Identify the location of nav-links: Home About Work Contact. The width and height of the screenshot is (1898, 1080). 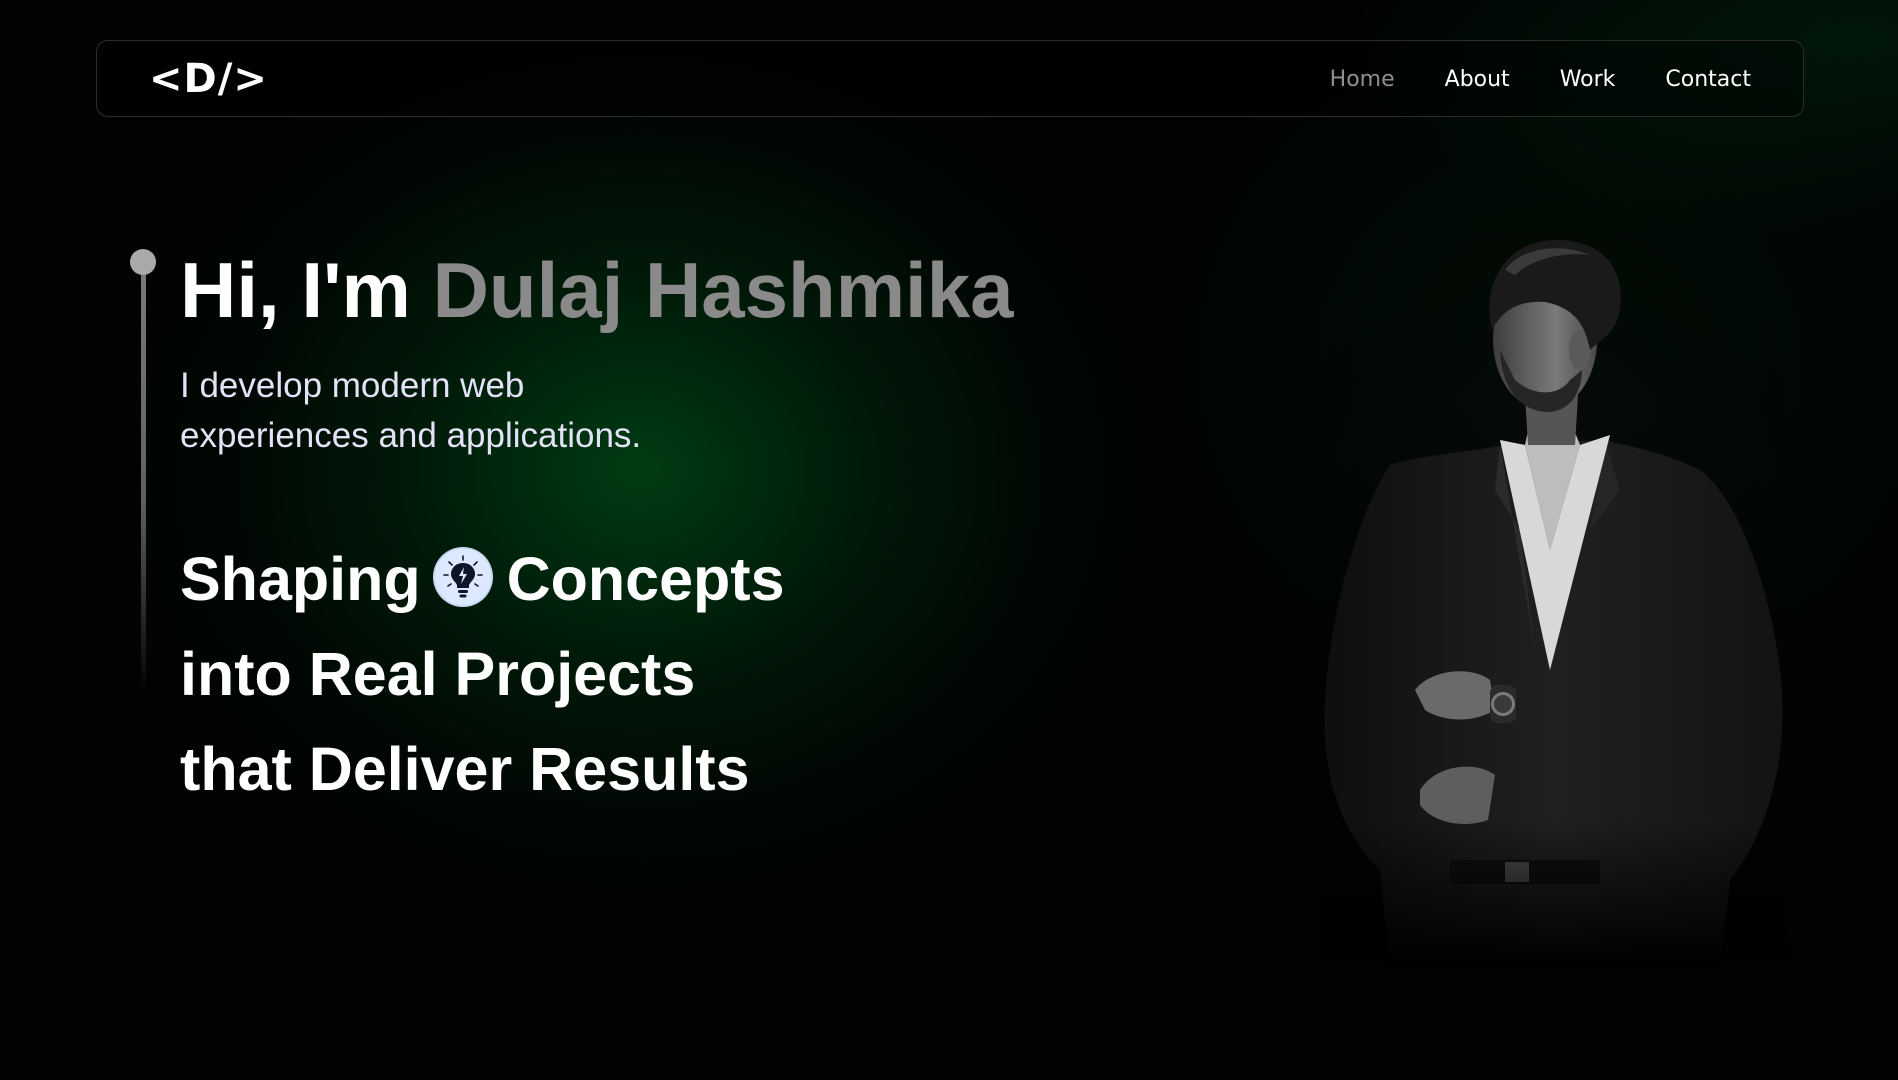
(1540, 79).